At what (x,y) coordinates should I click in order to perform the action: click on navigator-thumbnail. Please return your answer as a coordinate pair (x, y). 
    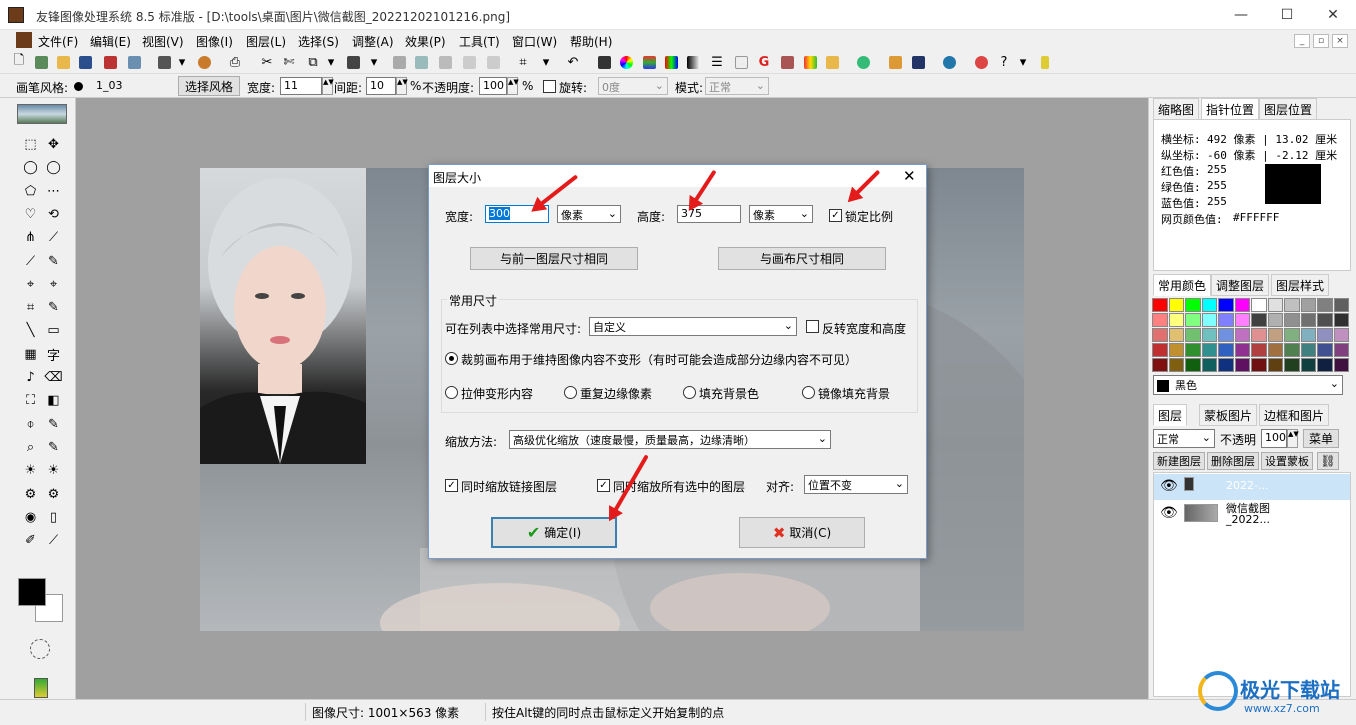
    Looking at the image, I should click on (42, 114).